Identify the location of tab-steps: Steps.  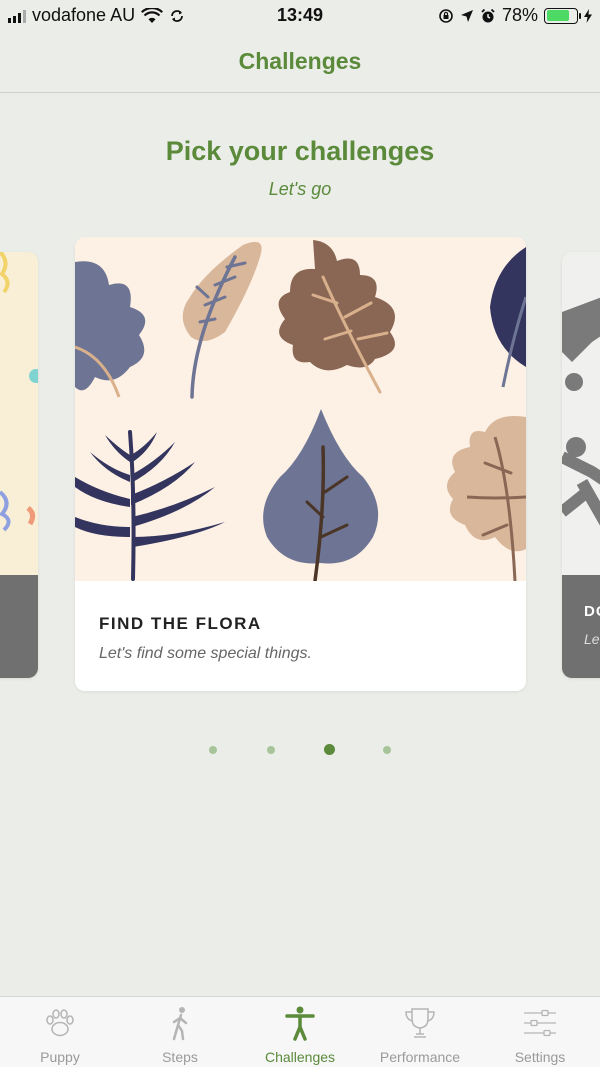
(180, 1032).